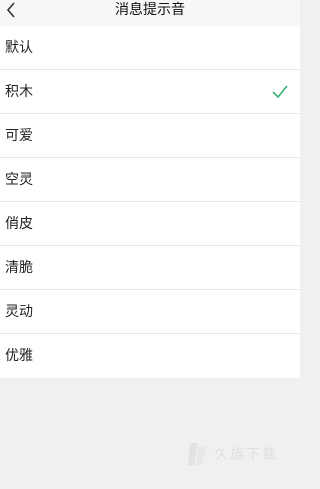 The image size is (320, 489). What do you see at coordinates (150, 224) in the screenshot?
I see `sound-option-qiaopi: 俏皮` at bounding box center [150, 224].